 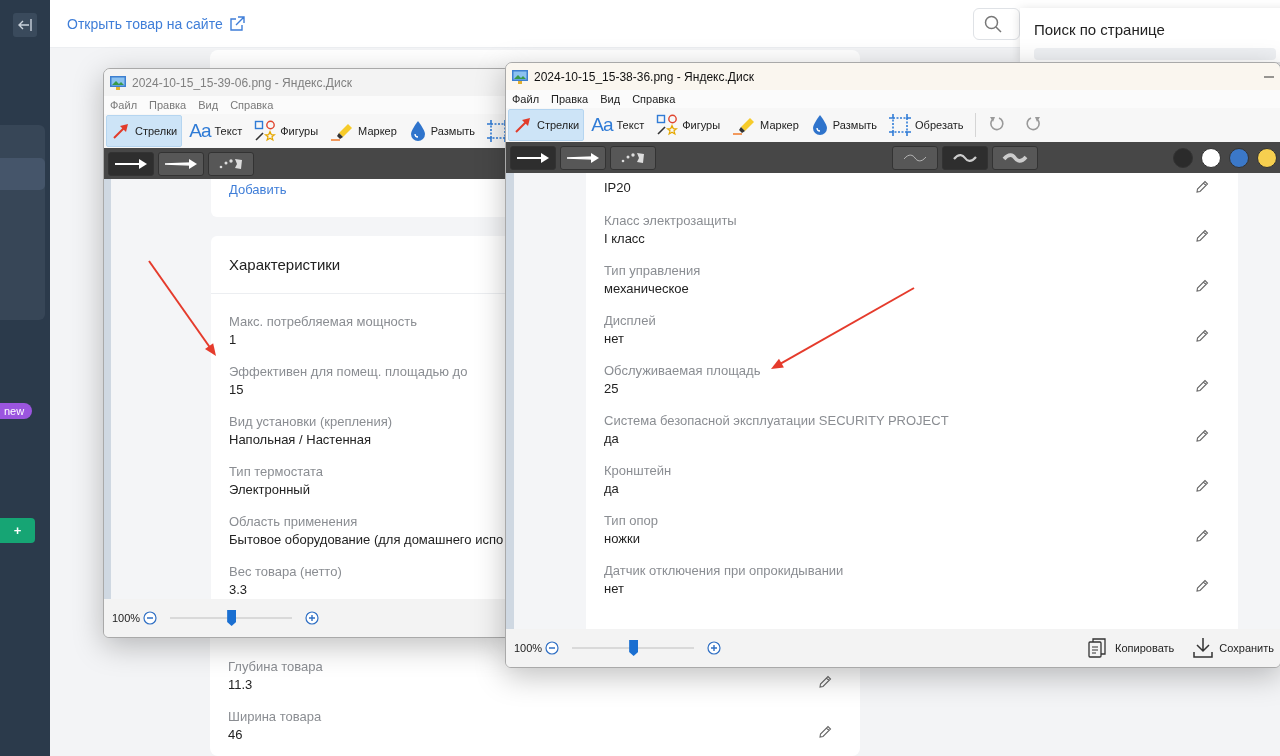 What do you see at coordinates (682, 371) in the screenshot?
I see `field-label: Обслуживаемая площадь` at bounding box center [682, 371].